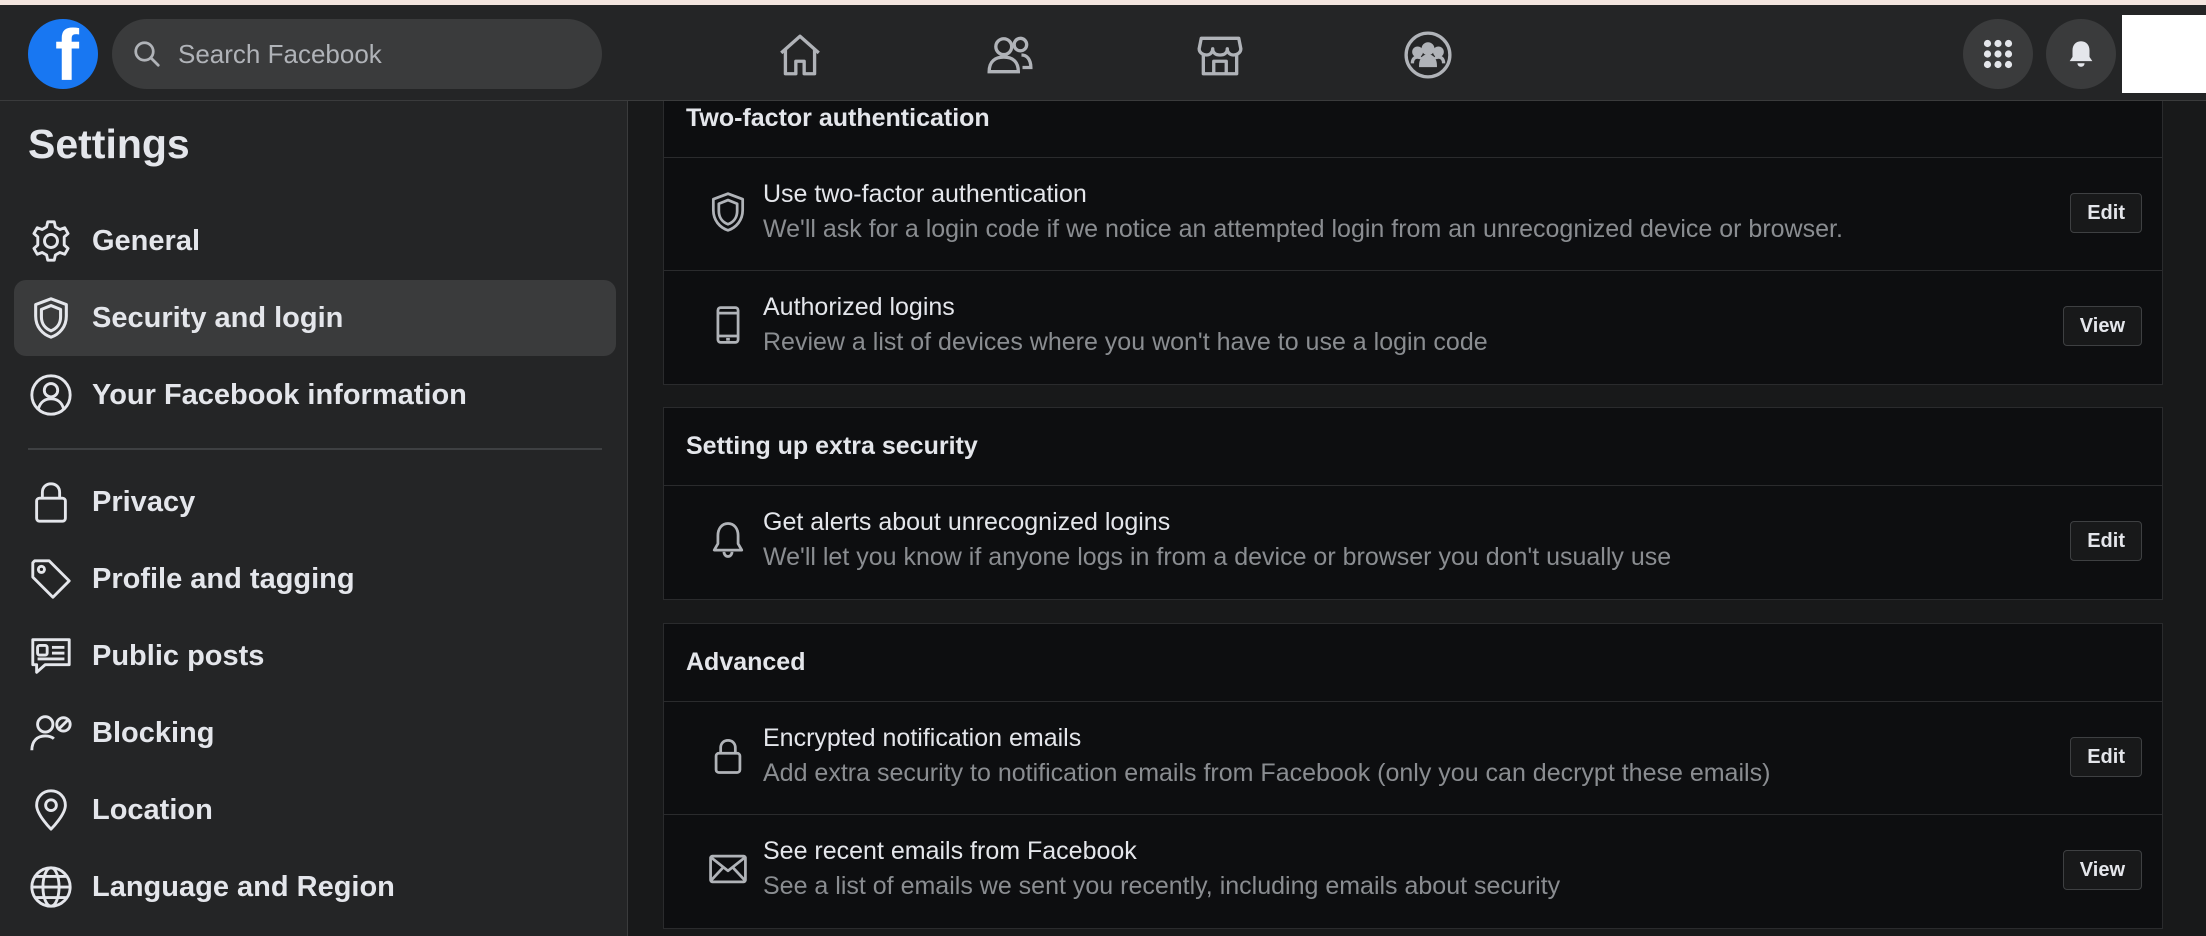 Image resolution: width=2206 pixels, height=936 pixels. Describe the element at coordinates (153, 732) in the screenshot. I see `sidebar-item-label: Blocking` at that location.